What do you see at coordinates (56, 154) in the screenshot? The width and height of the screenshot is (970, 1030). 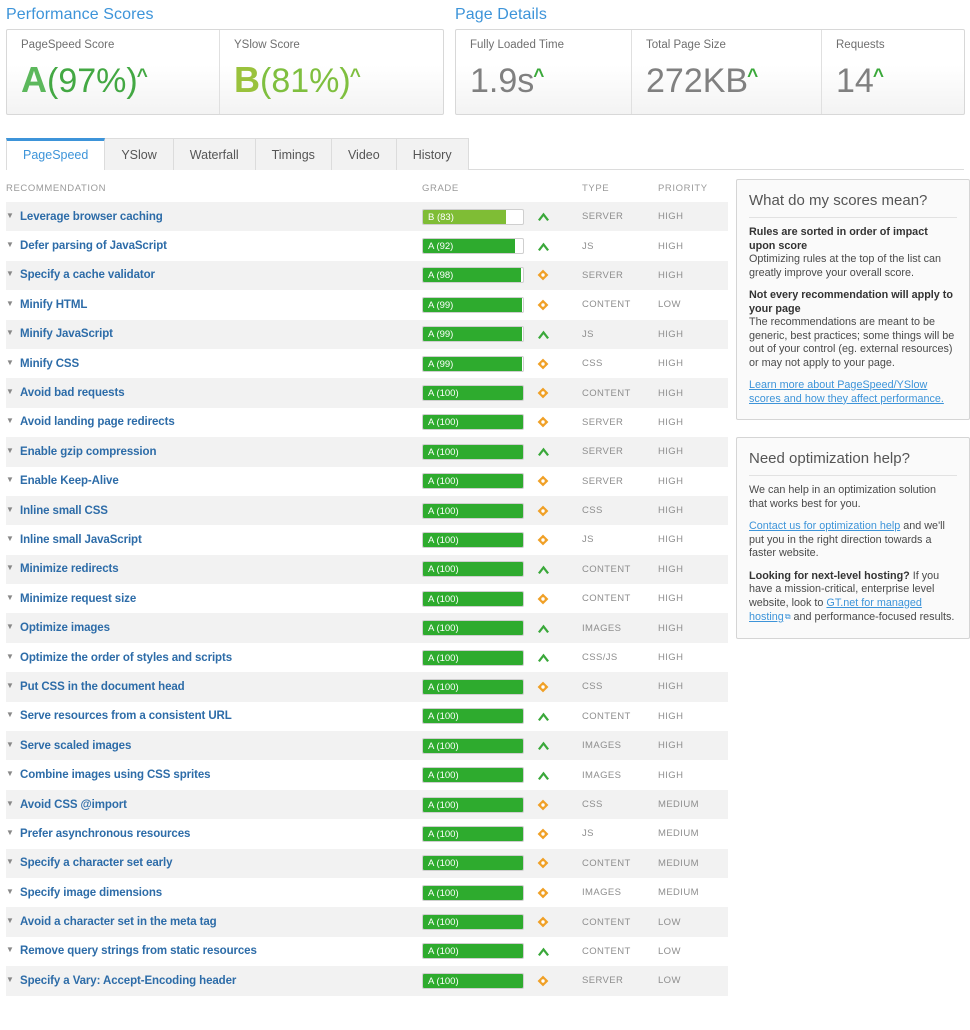 I see `tab-pagespeed: PageSpeed` at bounding box center [56, 154].